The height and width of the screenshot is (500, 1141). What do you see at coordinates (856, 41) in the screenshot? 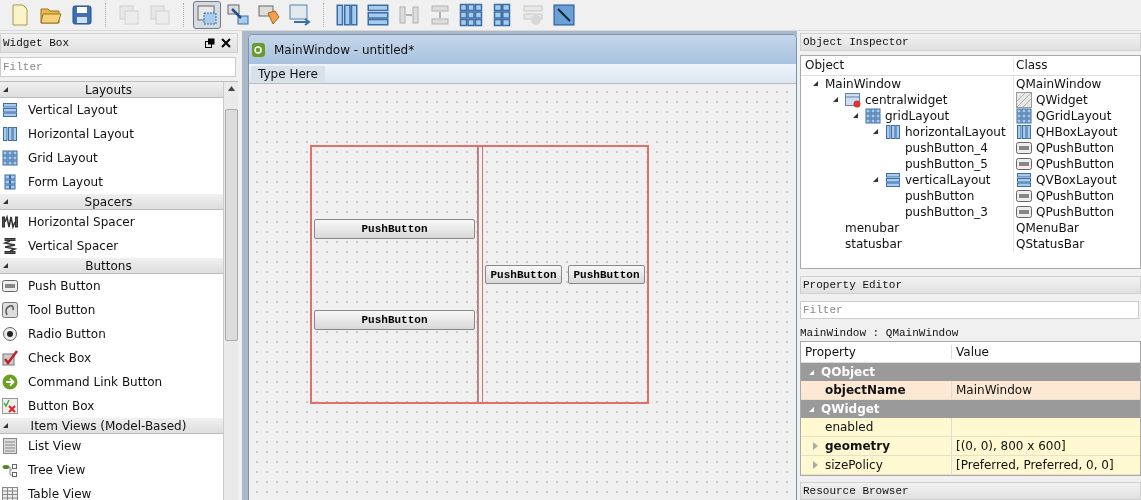
I see `dock-title: Object Inspector` at bounding box center [856, 41].